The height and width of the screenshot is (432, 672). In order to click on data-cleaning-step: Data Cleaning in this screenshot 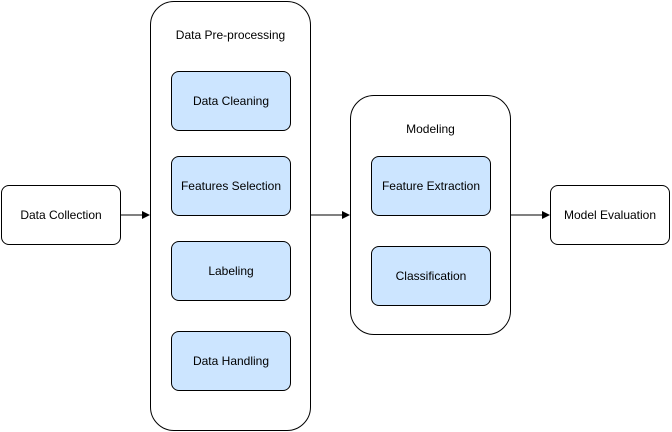, I will do `click(231, 101)`.